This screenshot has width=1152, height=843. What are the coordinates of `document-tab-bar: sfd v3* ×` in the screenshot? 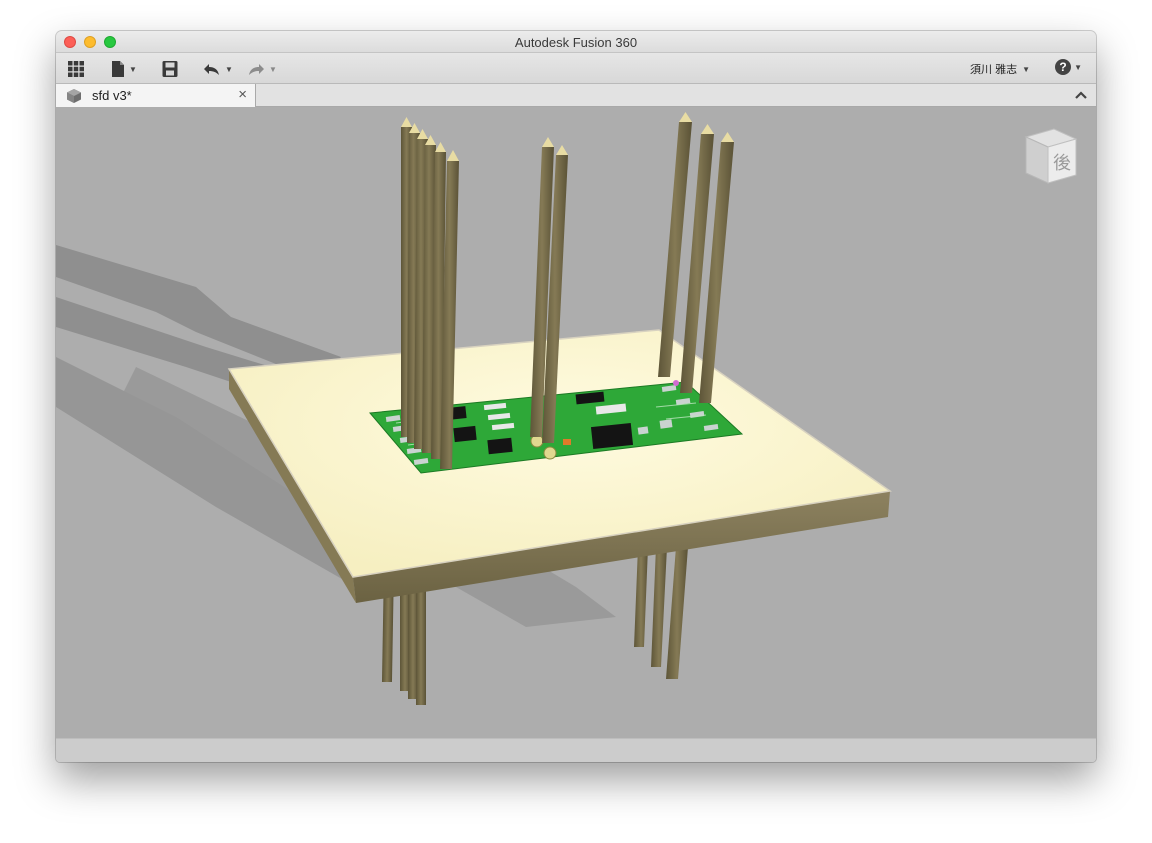 It's located at (576, 95).